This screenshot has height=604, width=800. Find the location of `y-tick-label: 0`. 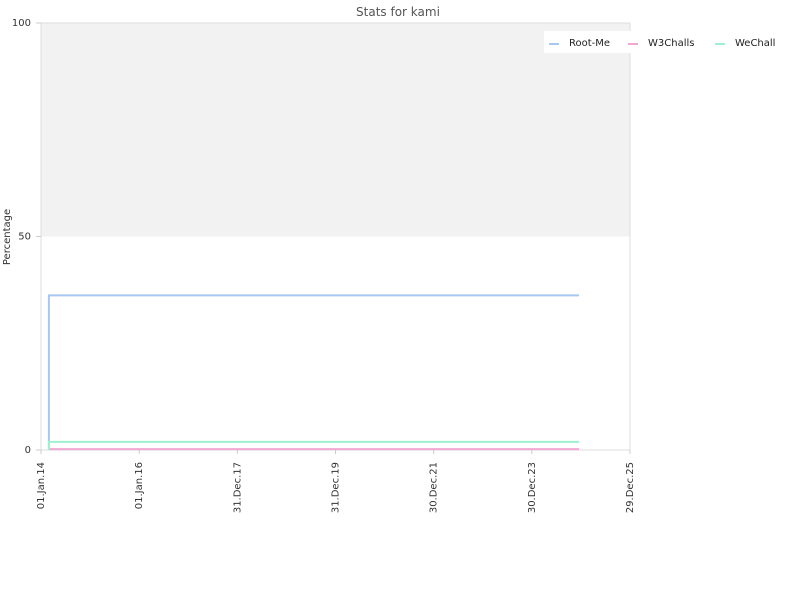

y-tick-label: 0 is located at coordinates (28, 450).